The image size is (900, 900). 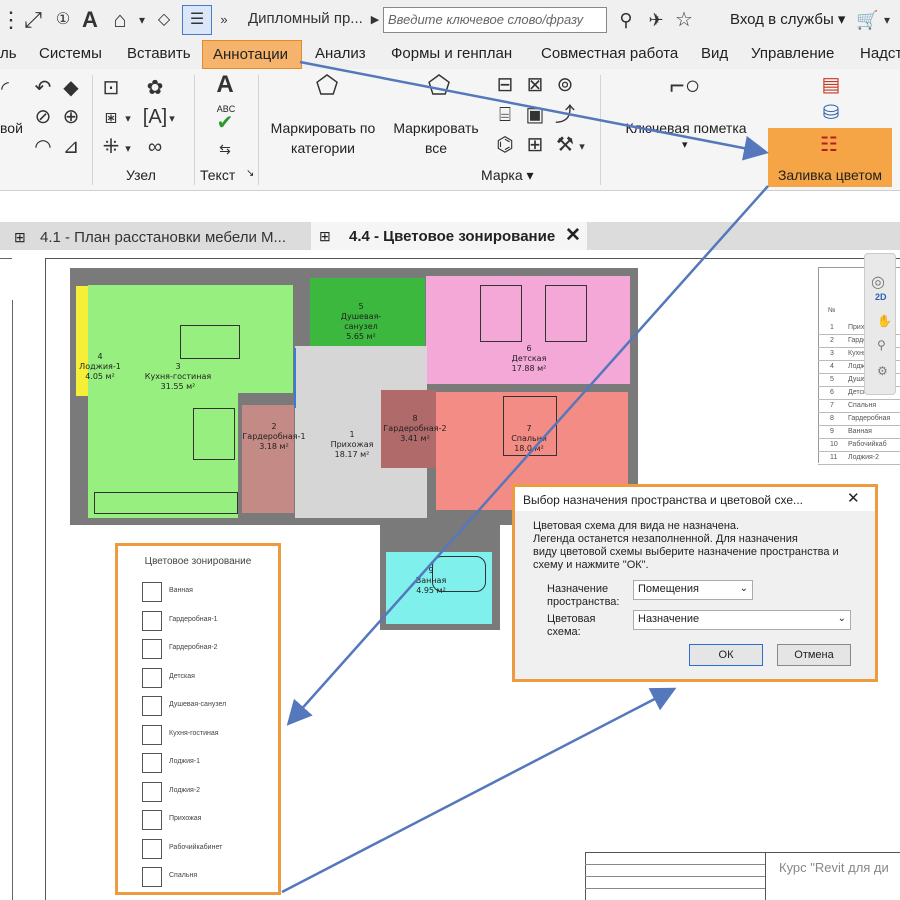 I want to click on arrow-legend-to-dialog, so click(x=479, y=790).